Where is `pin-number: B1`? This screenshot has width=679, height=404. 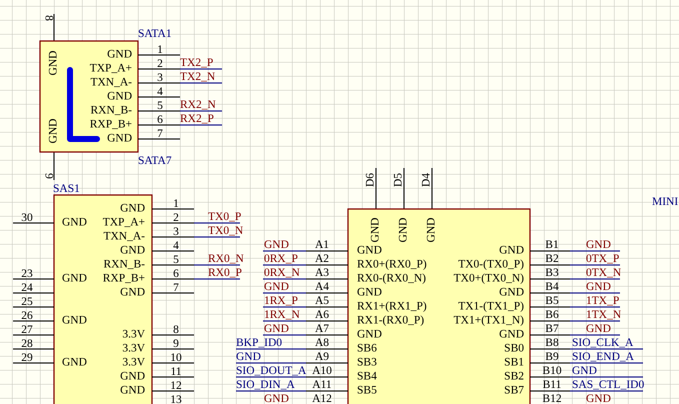
pin-number: B1 is located at coordinates (552, 245).